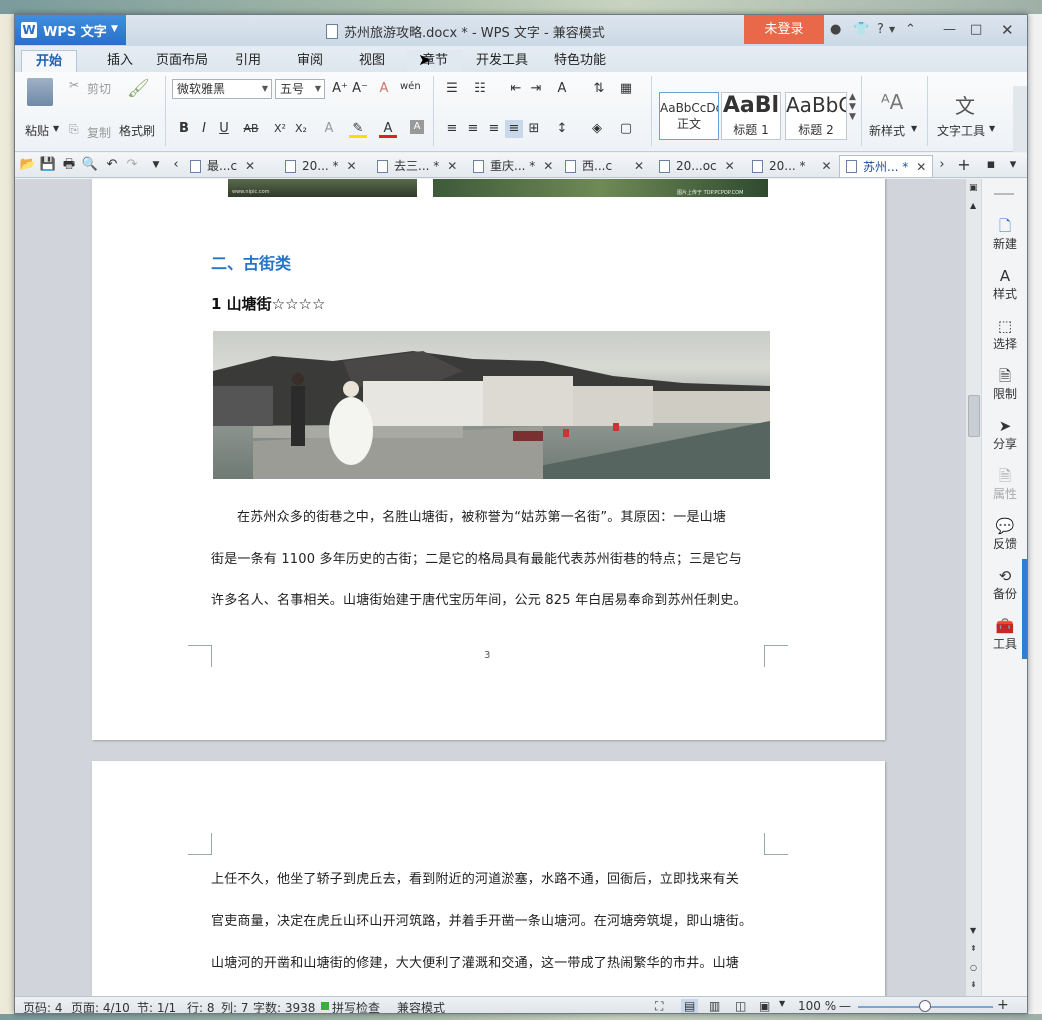  What do you see at coordinates (358, 129) in the screenshot?
I see `highlight-icon: ✎` at bounding box center [358, 129].